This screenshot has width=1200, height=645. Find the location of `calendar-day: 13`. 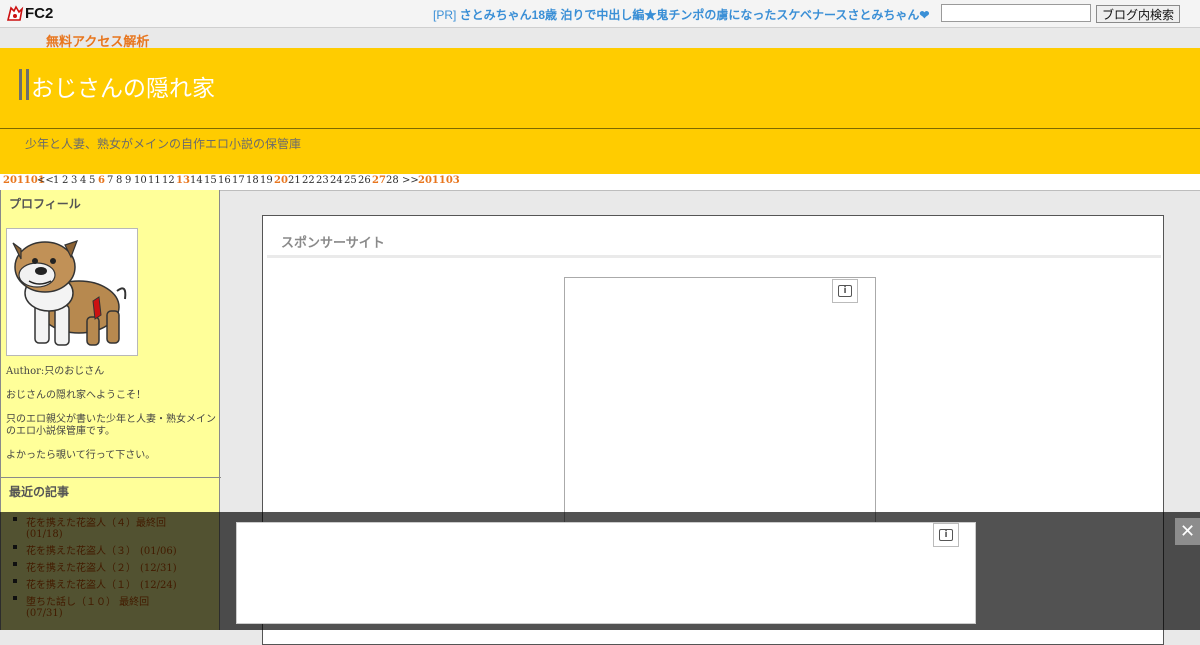

calendar-day: 13 is located at coordinates (183, 180).